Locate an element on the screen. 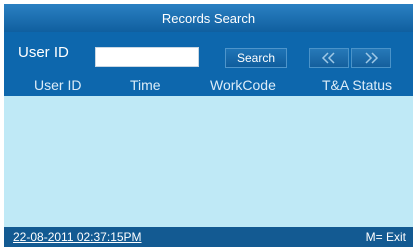 This screenshot has height=251, width=417. user-id-input is located at coordinates (147, 57).